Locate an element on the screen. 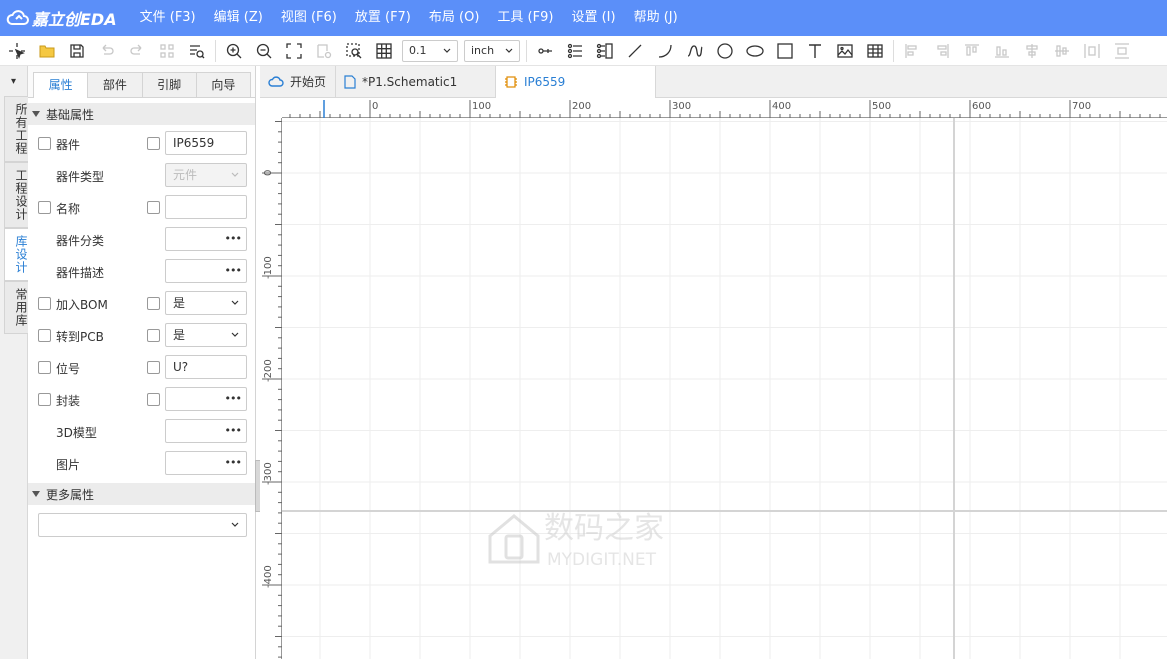 This screenshot has height=659, width=1167. align-center-v-icon is located at coordinates (1062, 51).